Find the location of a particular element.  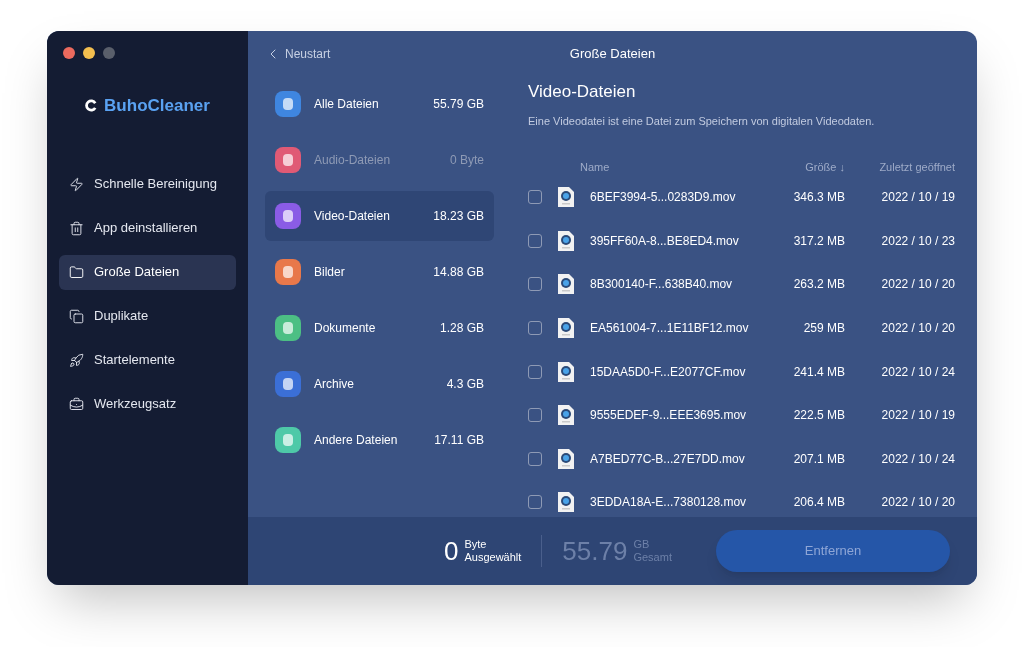

category-item: Archive 4.3 GB is located at coordinates (379, 384).